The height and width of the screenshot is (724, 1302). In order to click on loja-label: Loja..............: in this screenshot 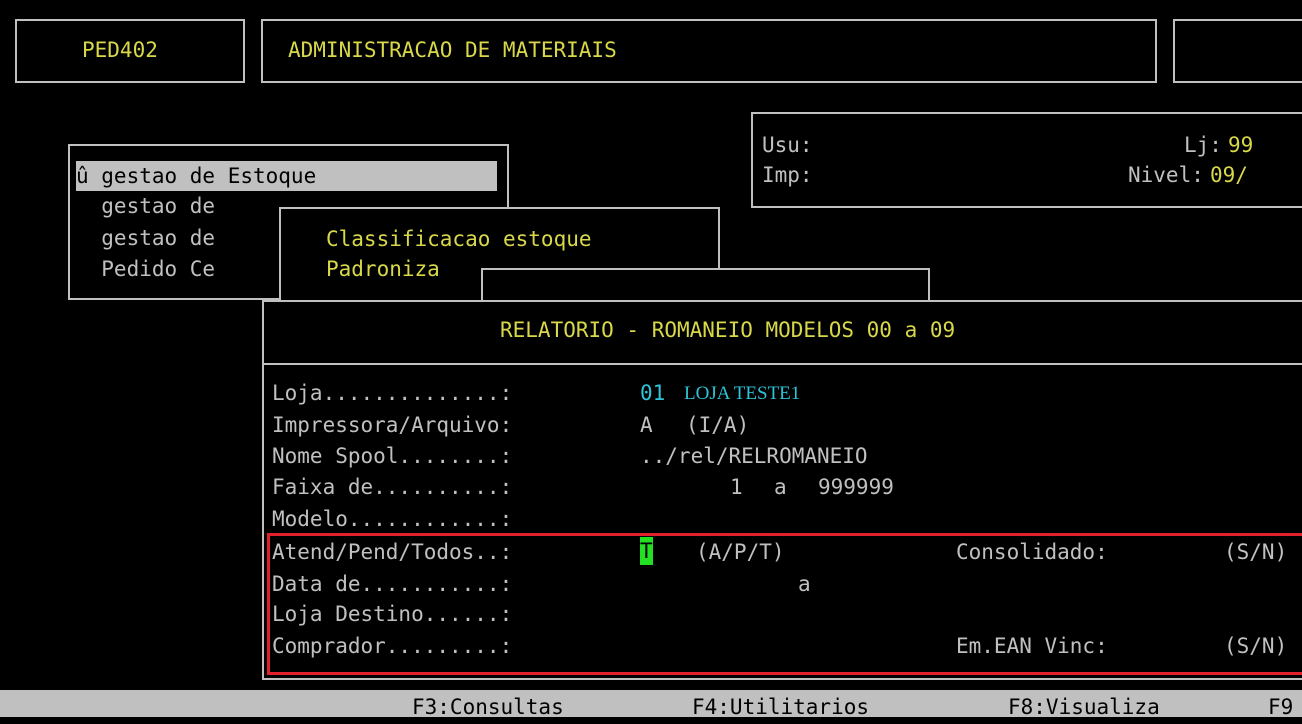, I will do `click(392, 393)`.